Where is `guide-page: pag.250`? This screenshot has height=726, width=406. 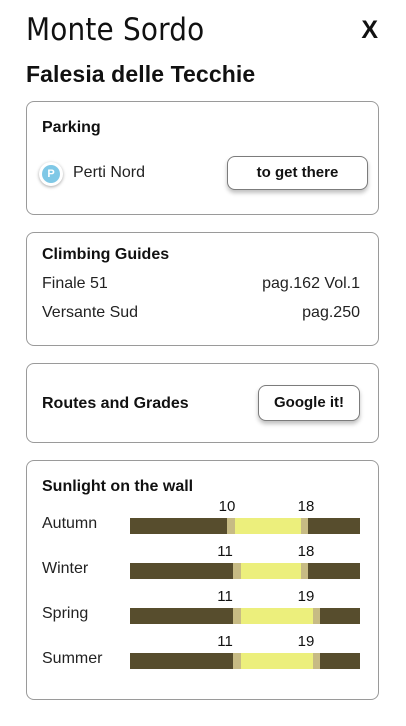 guide-page: pag.250 is located at coordinates (331, 312).